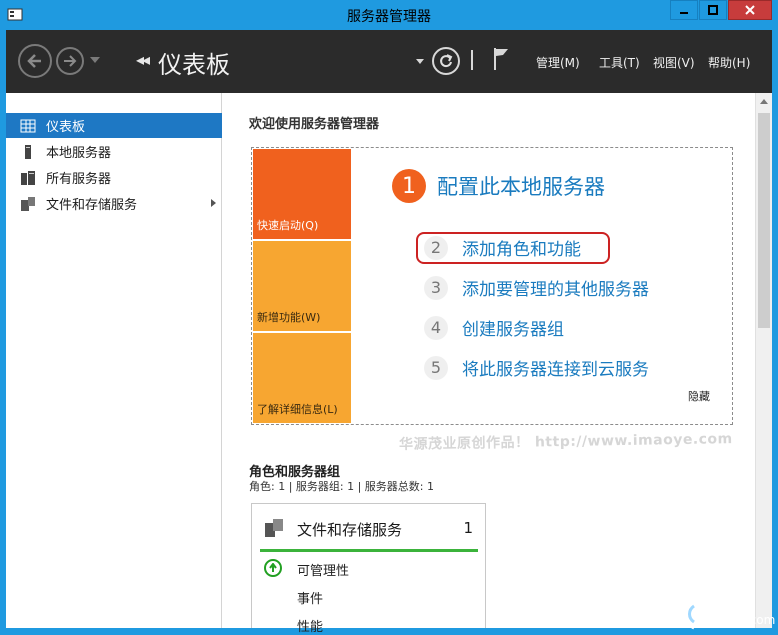 Image resolution: width=778 pixels, height=635 pixels. Describe the element at coordinates (302, 378) in the screenshot. I see `tile-learn-more: 了解详细信息(L)` at that location.